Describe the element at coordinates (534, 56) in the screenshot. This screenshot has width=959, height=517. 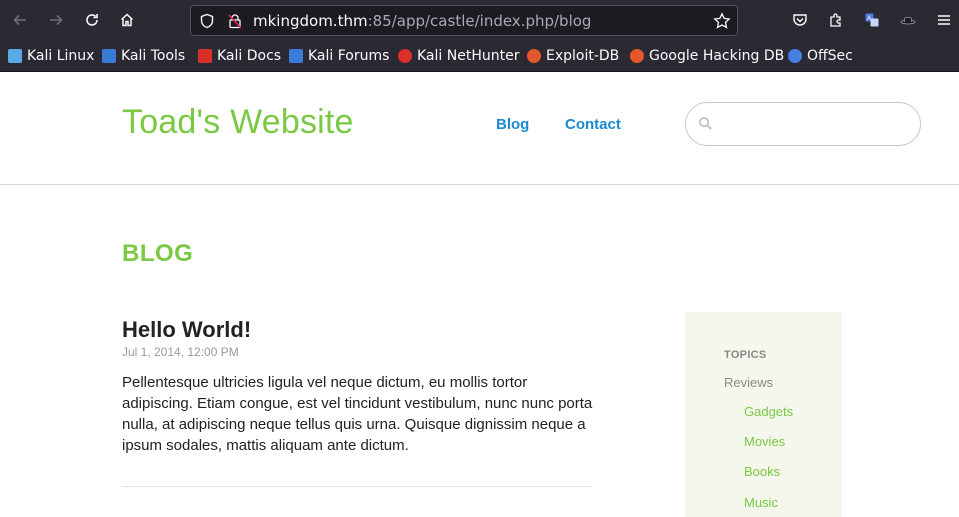
I see `exploit-db-icon` at that location.